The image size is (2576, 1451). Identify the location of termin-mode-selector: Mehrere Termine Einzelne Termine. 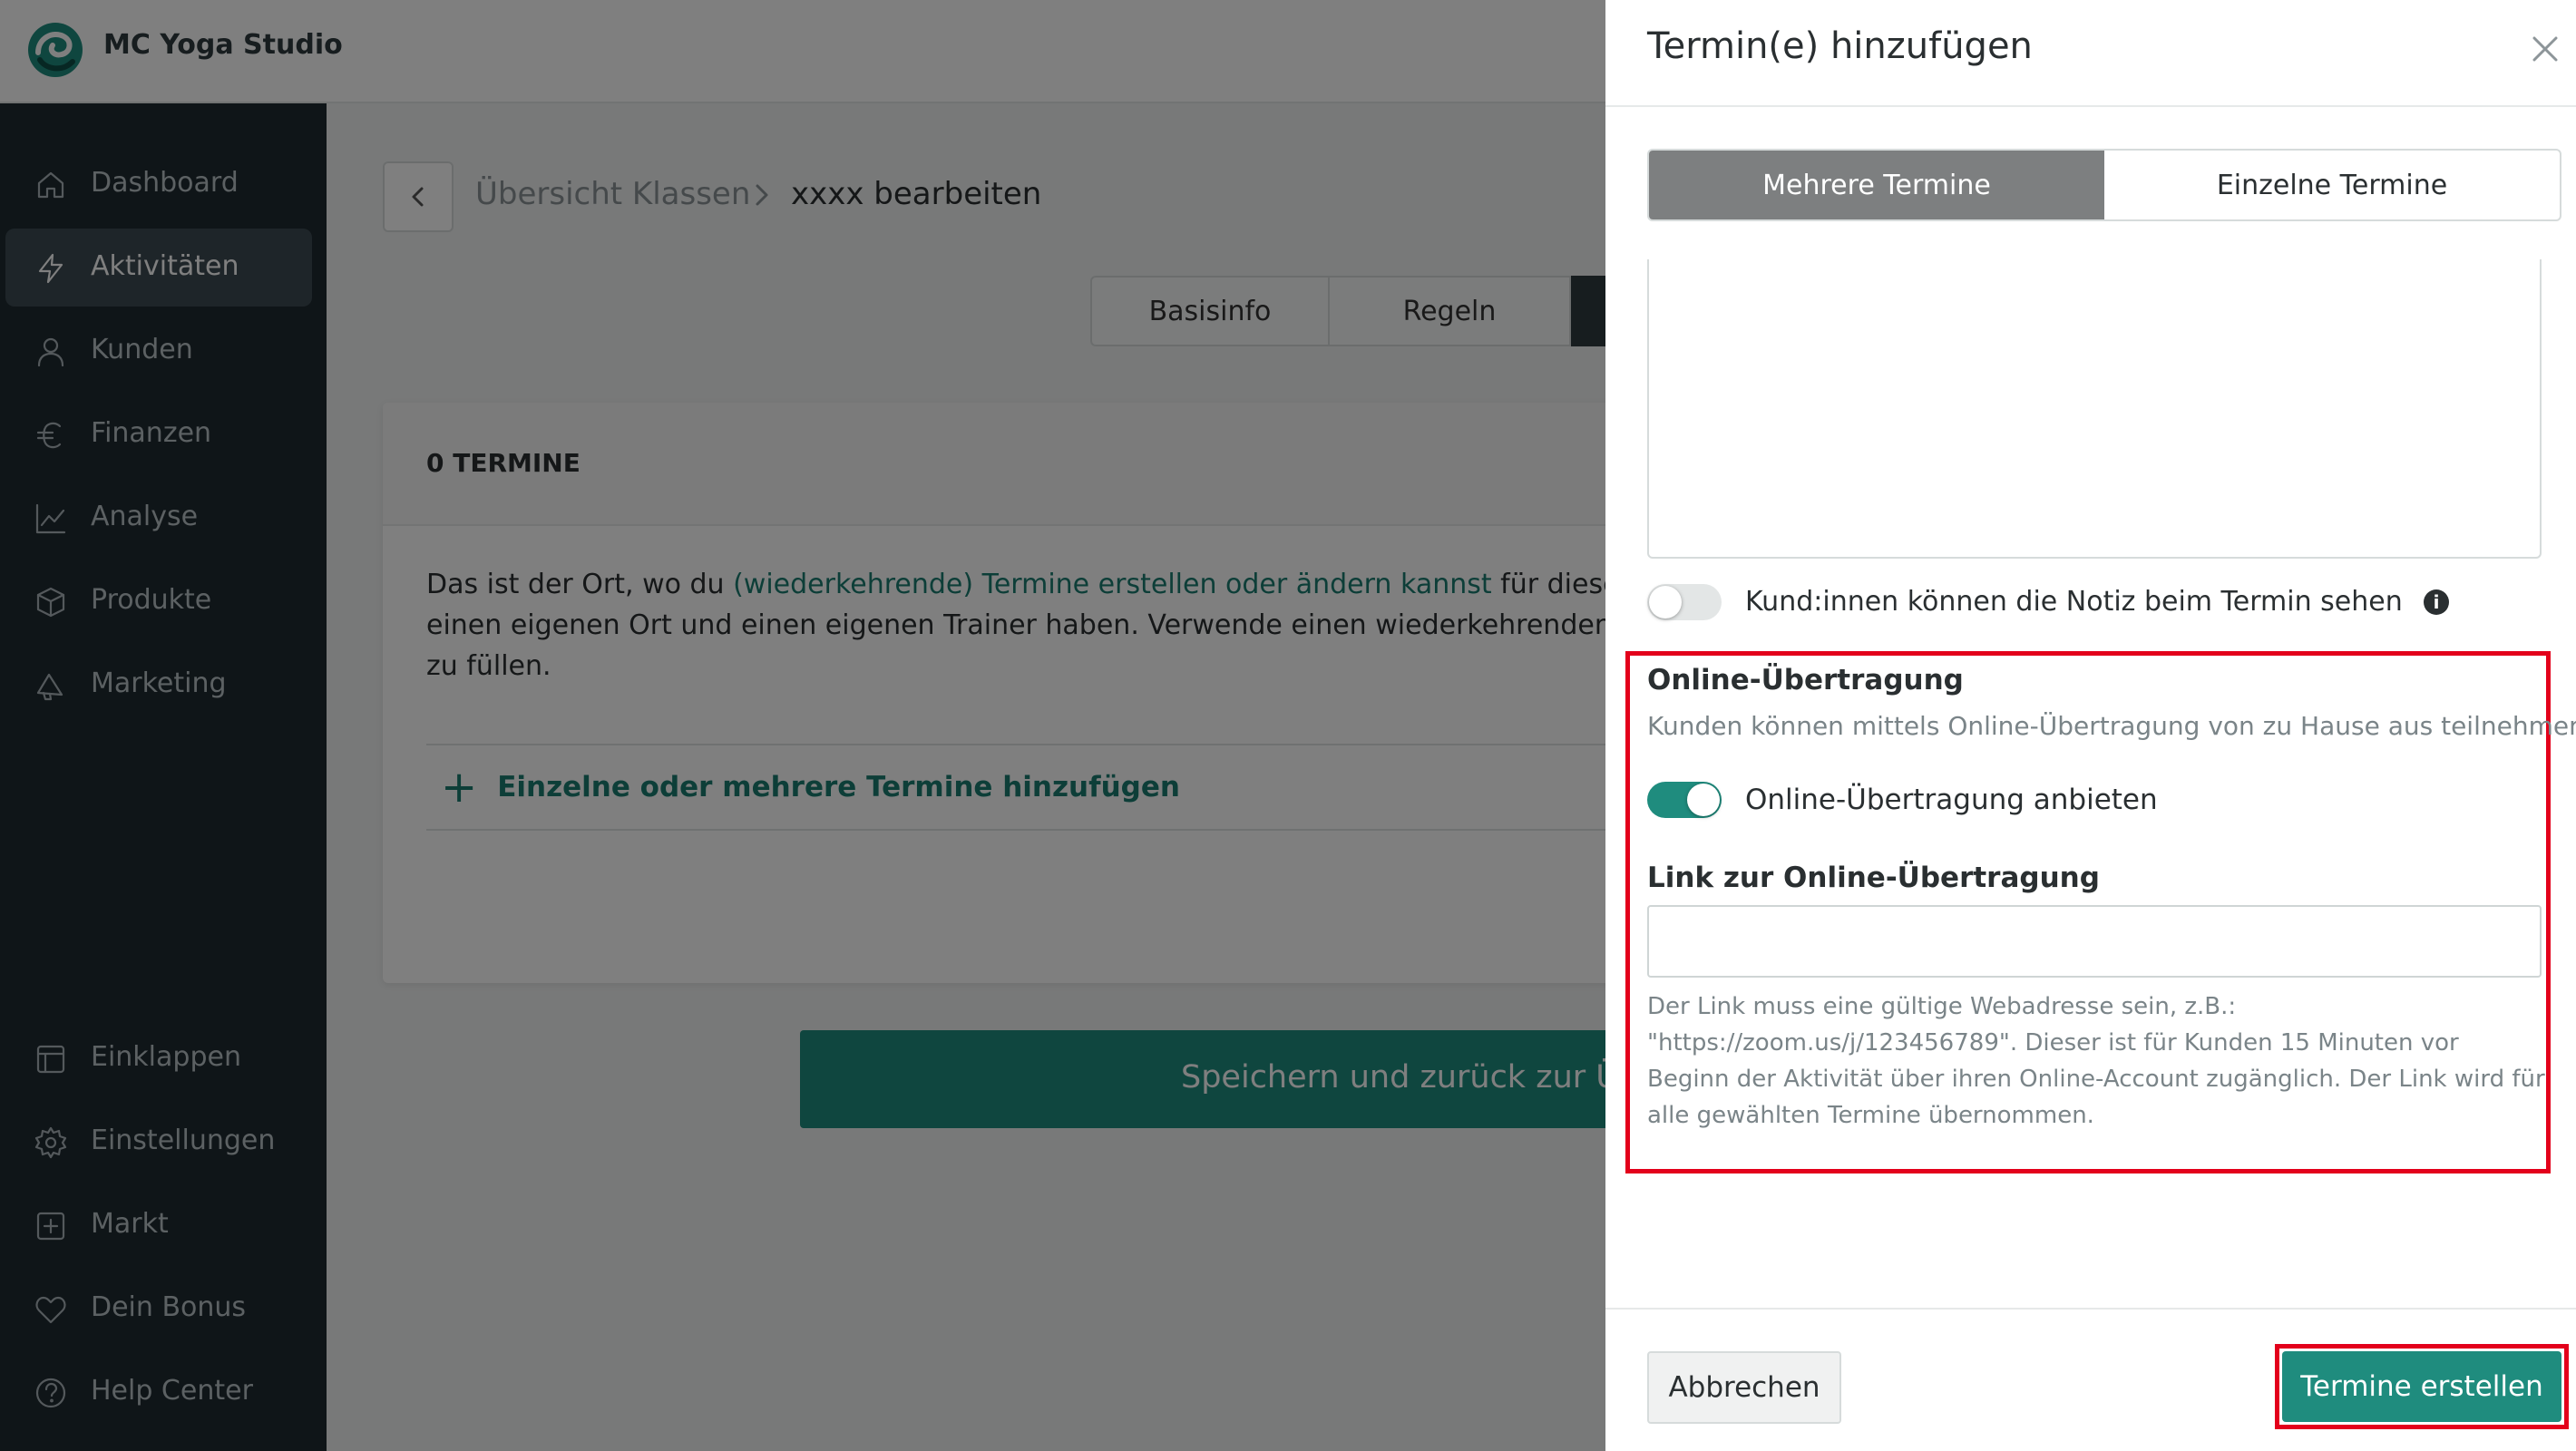
(2104, 185).